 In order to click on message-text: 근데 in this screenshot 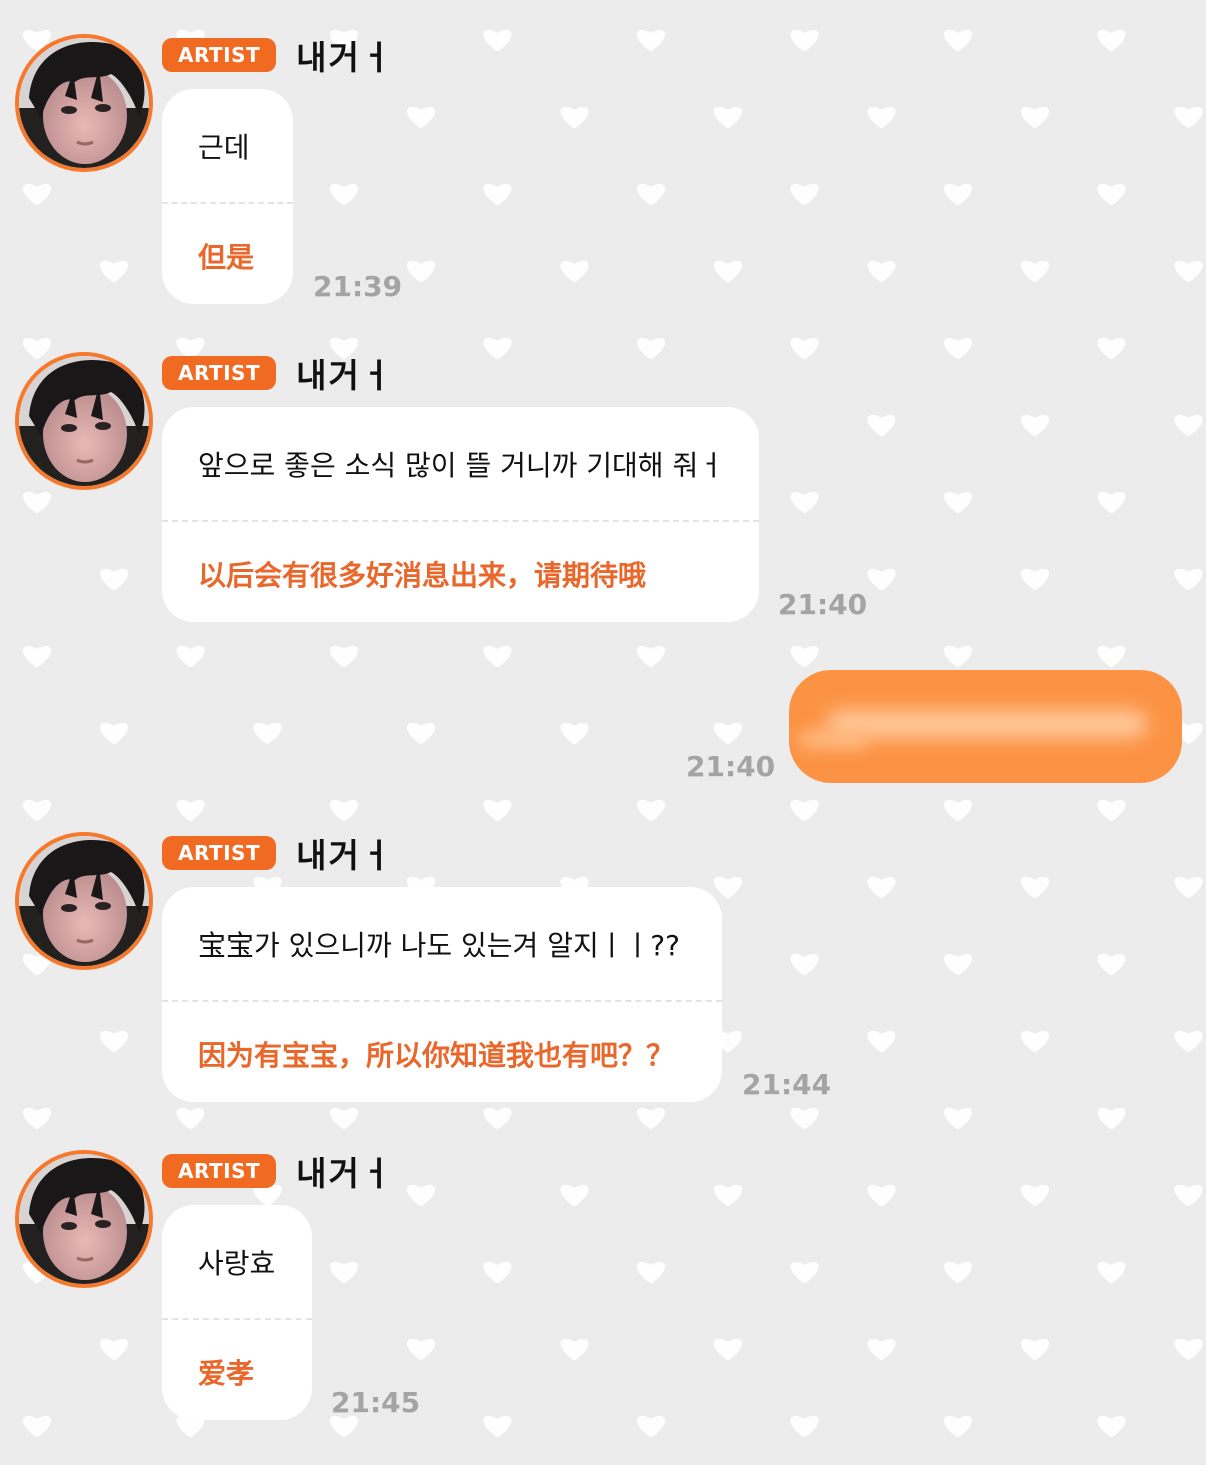, I will do `click(224, 147)`.